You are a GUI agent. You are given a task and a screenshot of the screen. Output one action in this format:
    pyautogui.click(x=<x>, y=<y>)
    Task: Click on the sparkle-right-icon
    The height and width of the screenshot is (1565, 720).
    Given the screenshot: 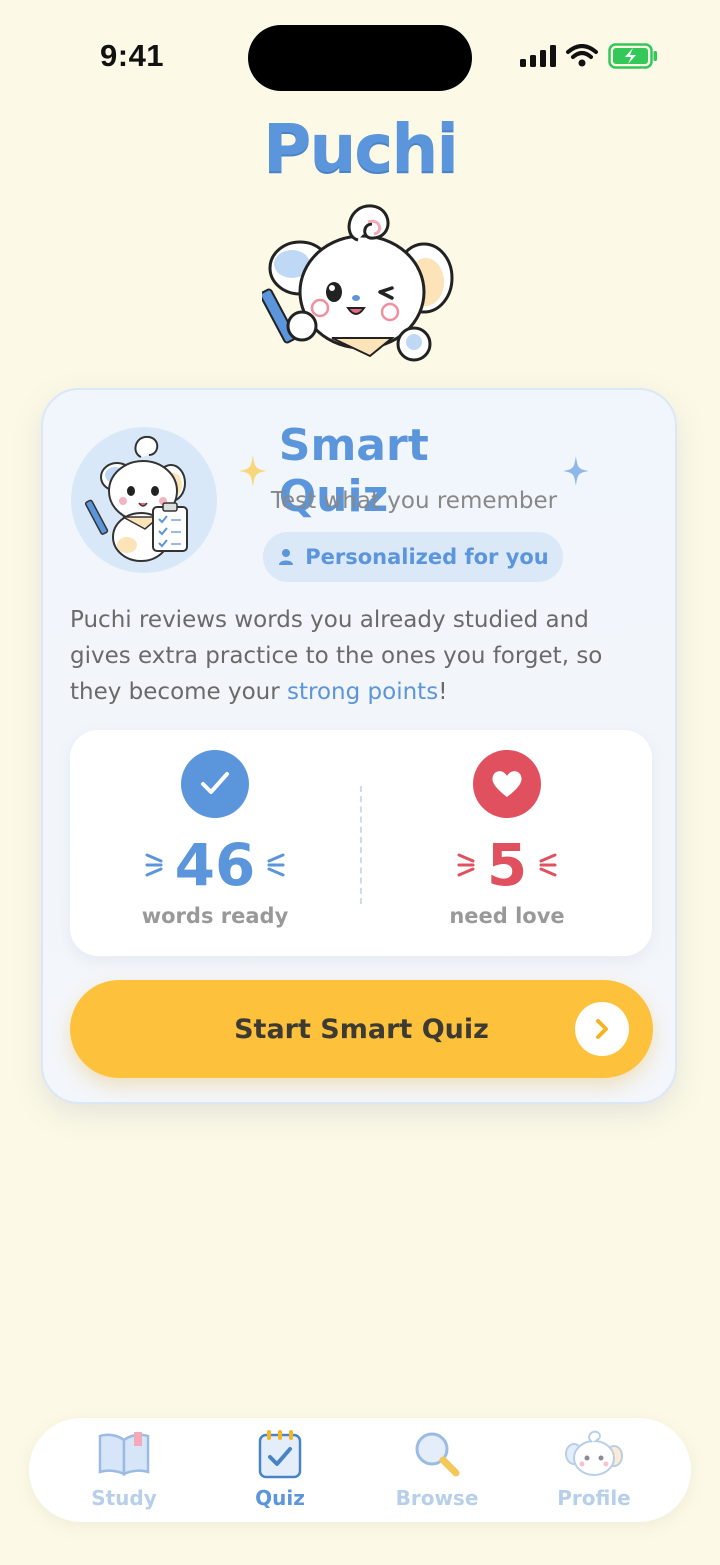 What is the action you would take?
    pyautogui.click(x=576, y=471)
    